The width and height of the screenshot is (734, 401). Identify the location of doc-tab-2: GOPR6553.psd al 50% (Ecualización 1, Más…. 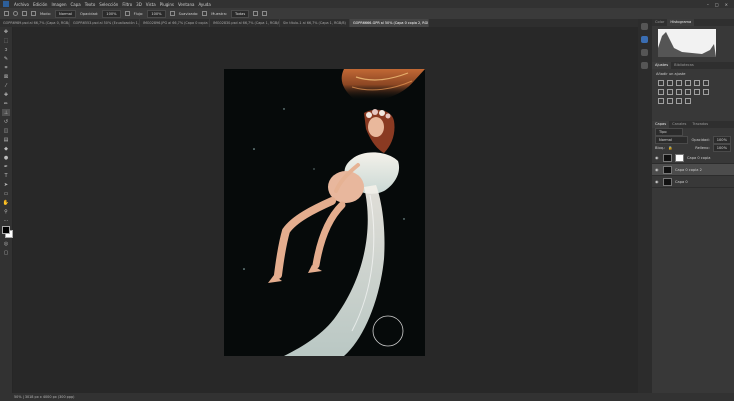
(105, 23).